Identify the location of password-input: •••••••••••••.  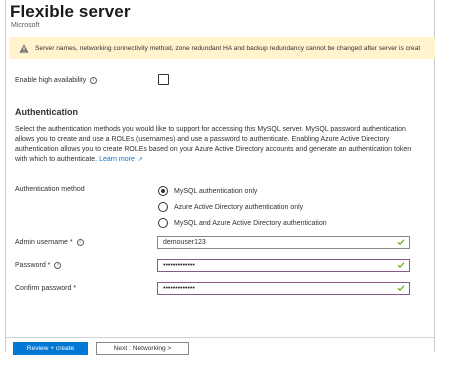
(283, 265).